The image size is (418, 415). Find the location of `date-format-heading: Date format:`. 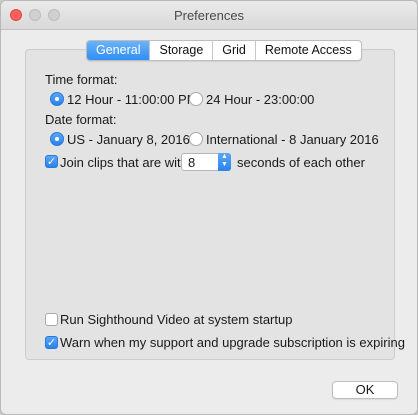

date-format-heading: Date format: is located at coordinates (81, 119).